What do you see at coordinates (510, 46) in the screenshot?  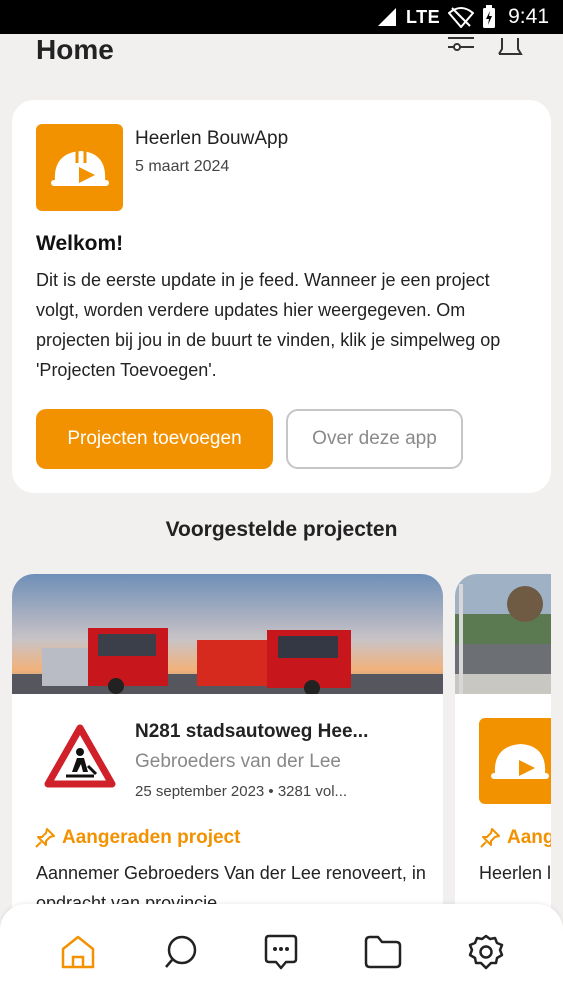 I see `bell-icon` at bounding box center [510, 46].